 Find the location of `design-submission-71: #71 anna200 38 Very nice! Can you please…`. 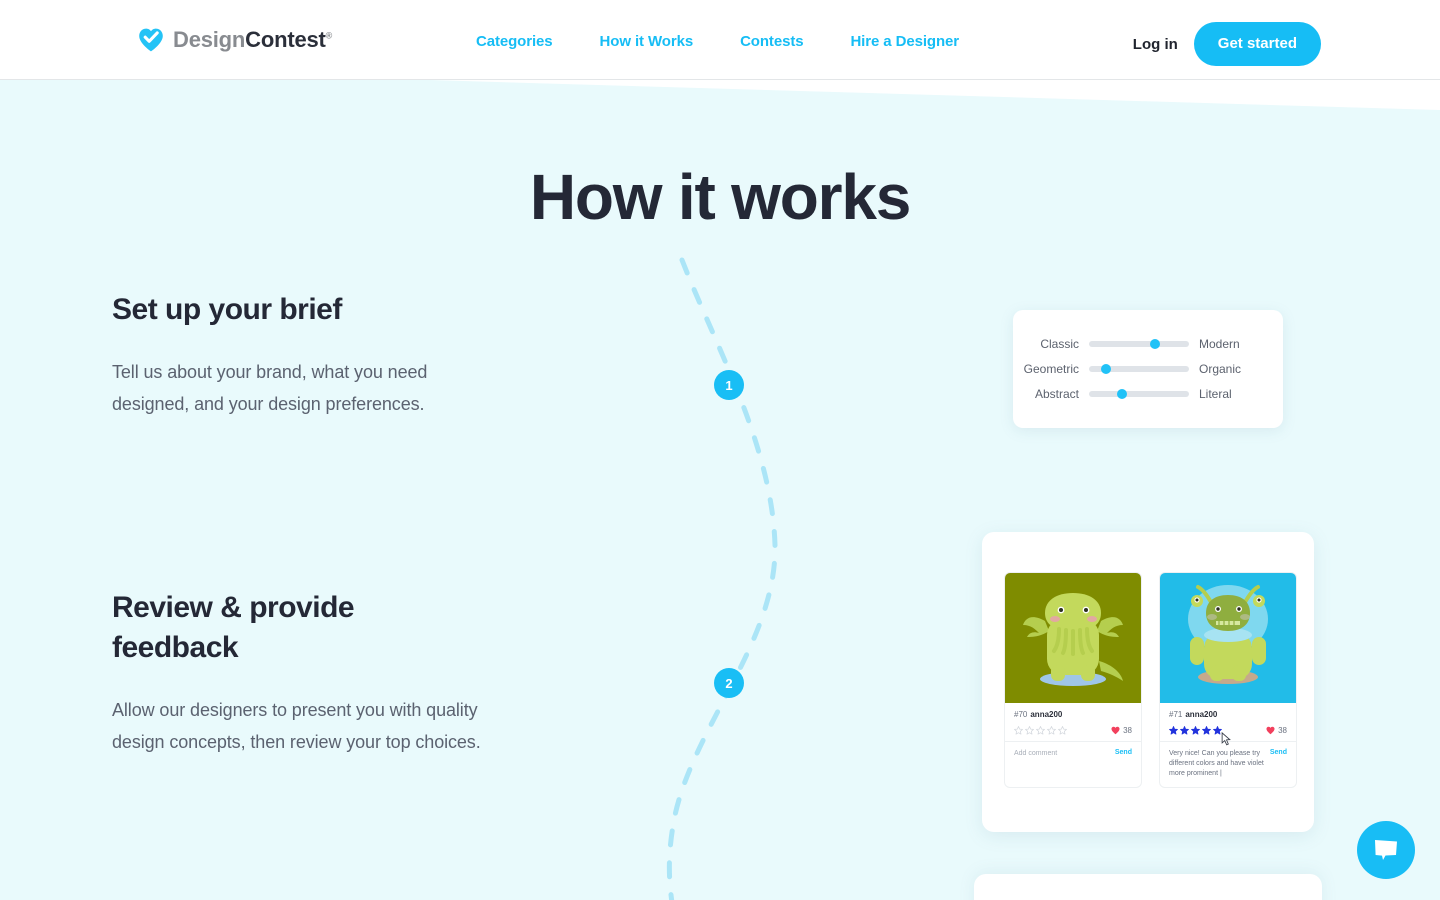

design-submission-71: #71 anna200 38 Very nice! Can you please… is located at coordinates (1228, 680).